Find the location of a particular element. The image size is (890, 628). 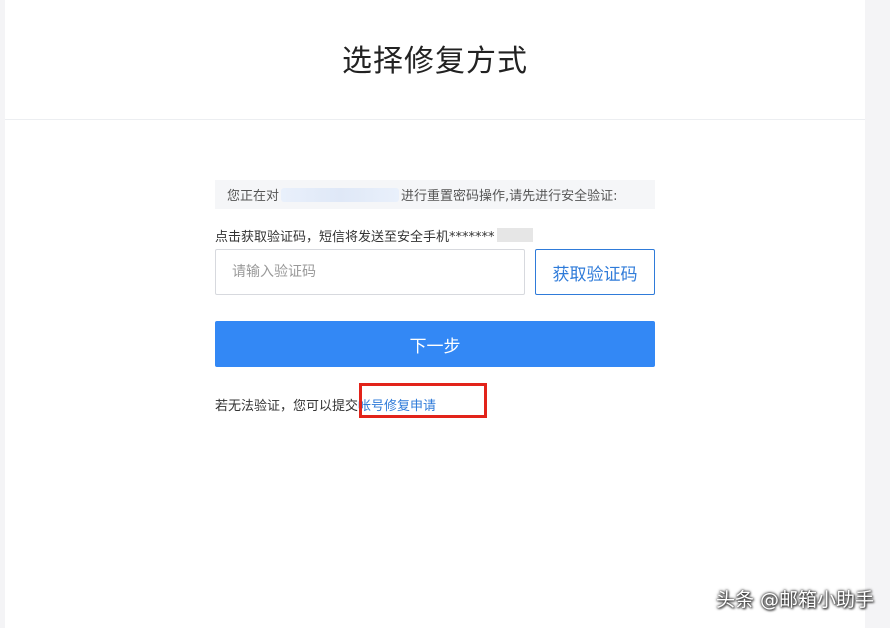

code-input-row: 获取验证码 is located at coordinates (435, 272).